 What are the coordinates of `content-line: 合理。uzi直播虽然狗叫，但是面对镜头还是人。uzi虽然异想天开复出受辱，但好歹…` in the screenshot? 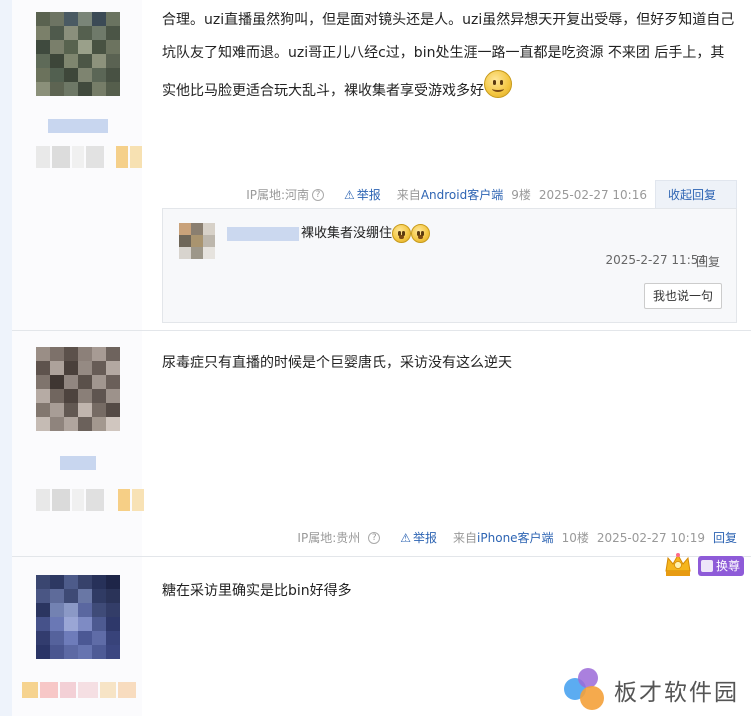 It's located at (448, 20).